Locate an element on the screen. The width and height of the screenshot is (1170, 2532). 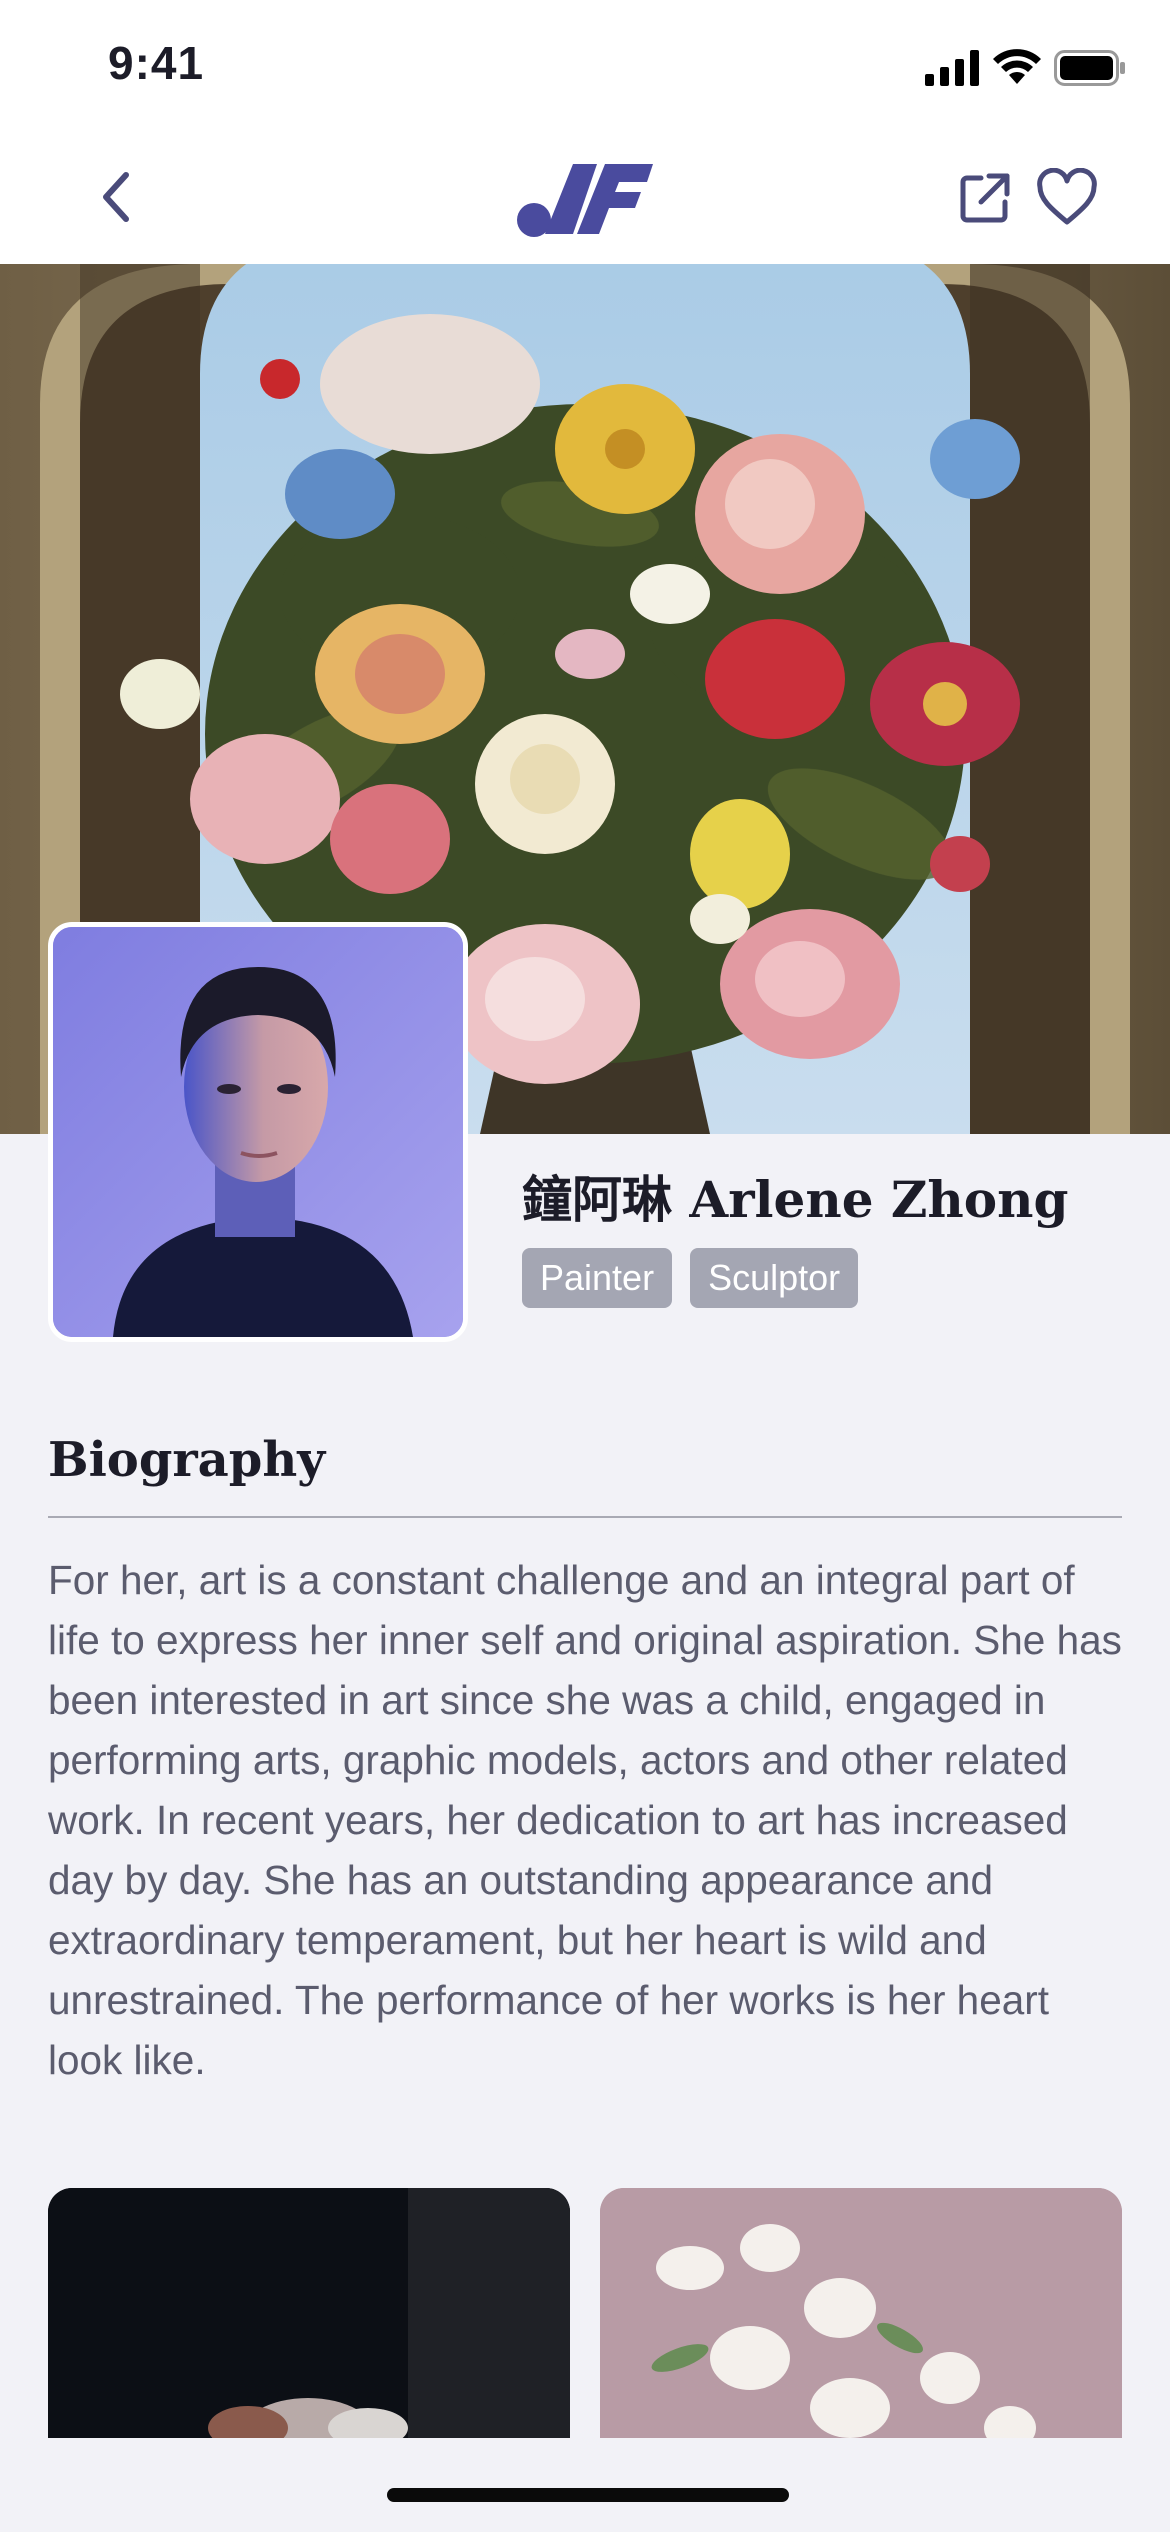
share-button is located at coordinates (985, 198).